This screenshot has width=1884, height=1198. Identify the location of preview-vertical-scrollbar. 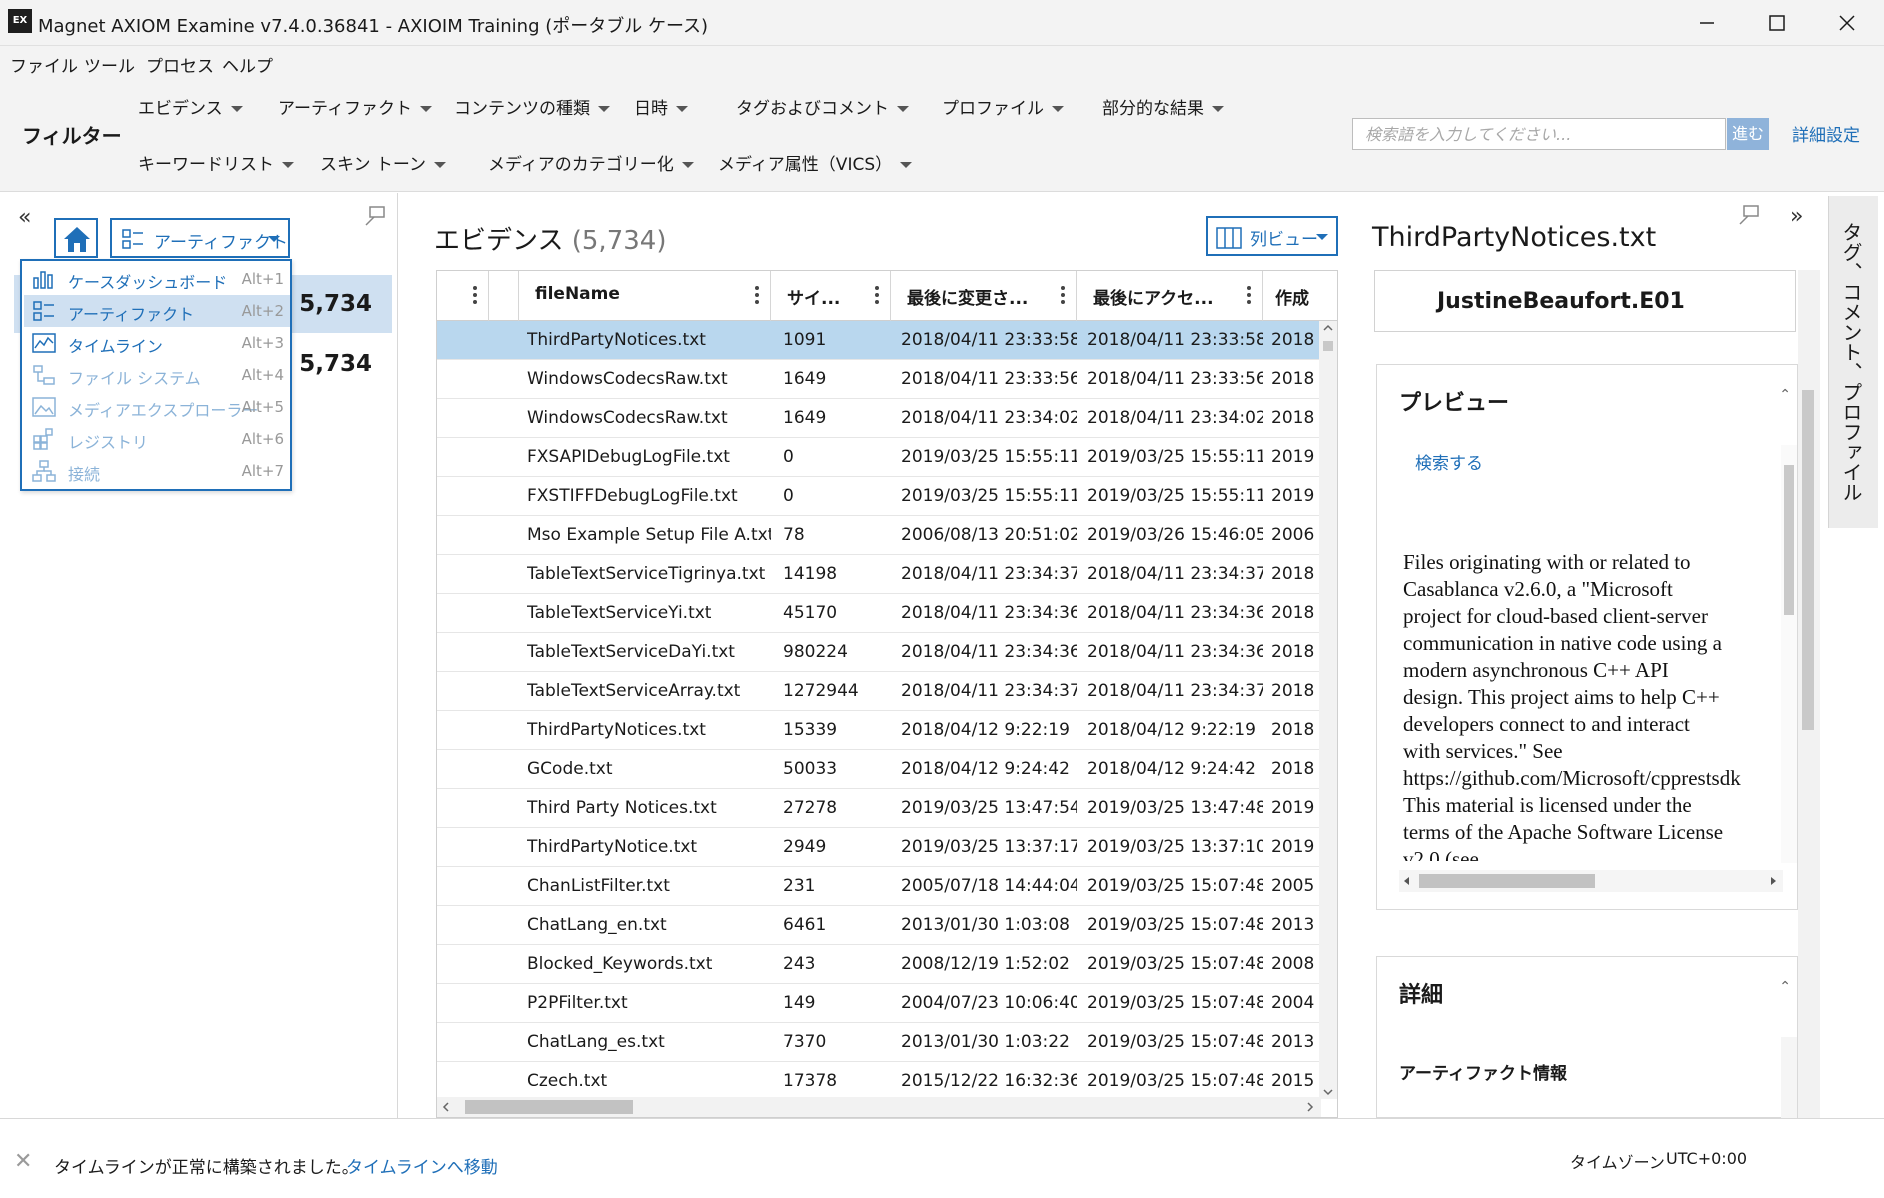
(1789, 654).